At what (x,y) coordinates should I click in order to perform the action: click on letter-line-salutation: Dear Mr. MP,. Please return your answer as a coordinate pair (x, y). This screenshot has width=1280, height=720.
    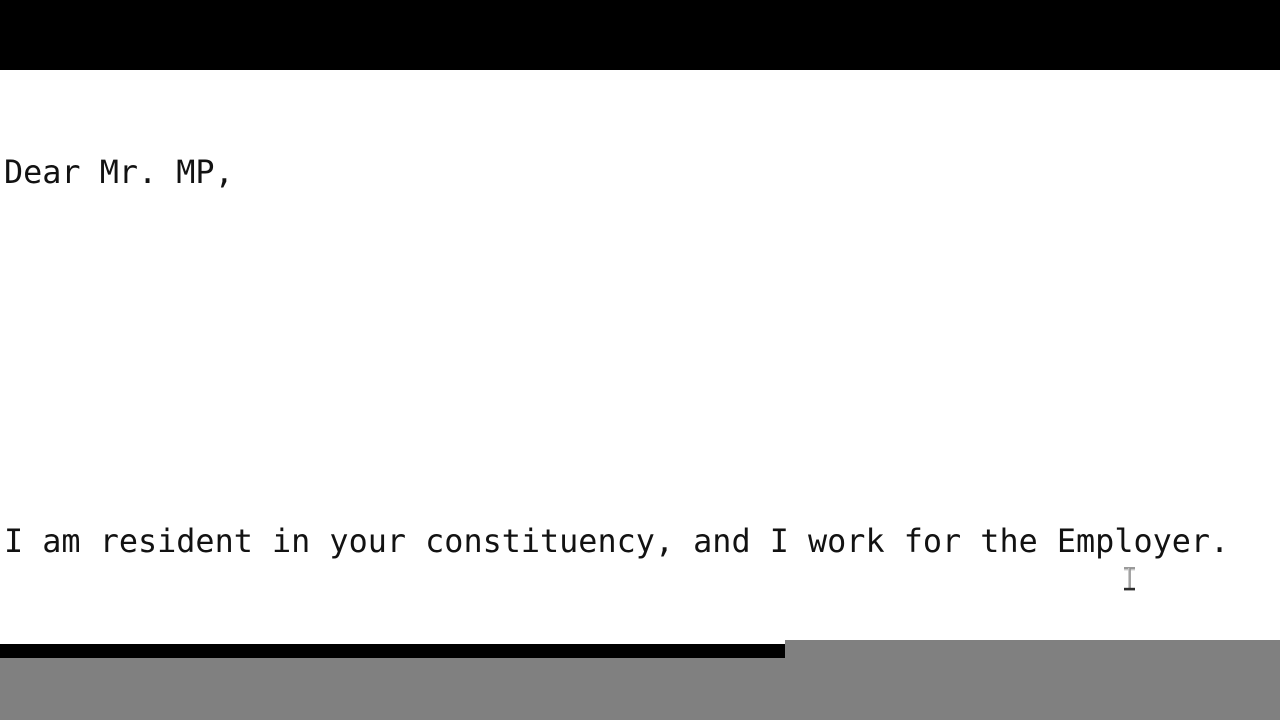
    Looking at the image, I should click on (119, 172).